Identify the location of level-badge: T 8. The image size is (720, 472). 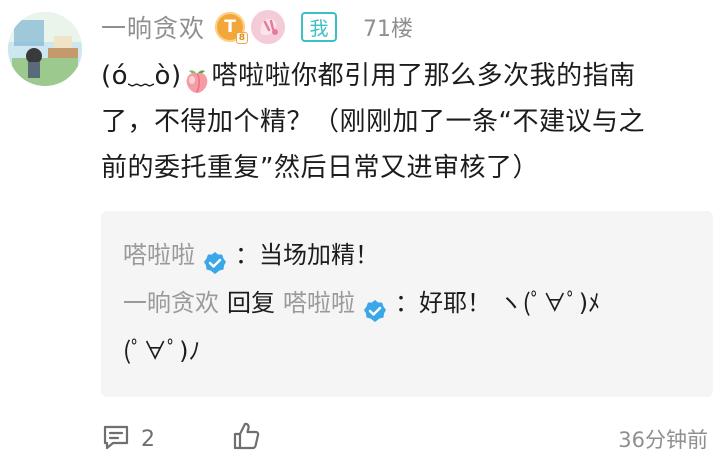
(232, 28).